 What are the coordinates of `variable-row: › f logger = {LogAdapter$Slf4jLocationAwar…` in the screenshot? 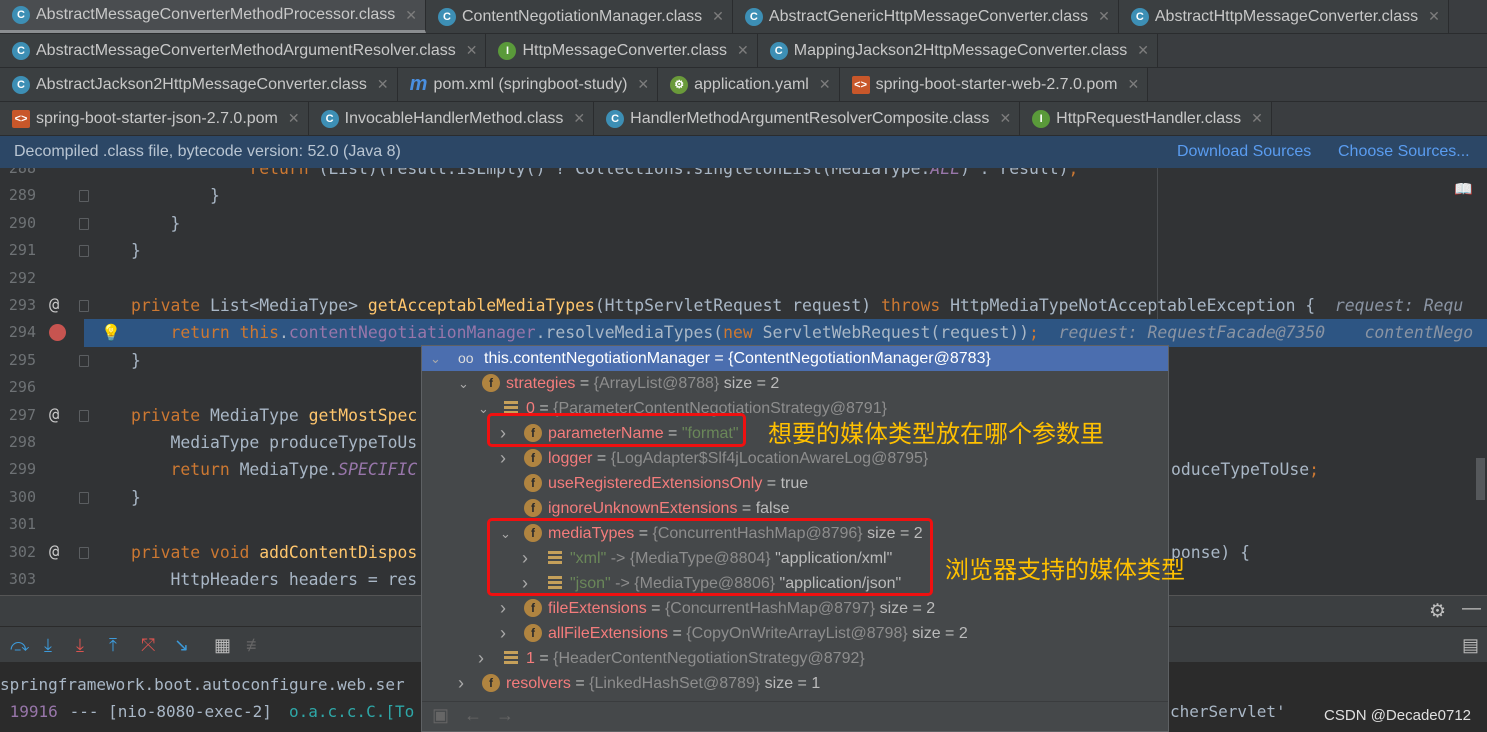 It's located at (795, 458).